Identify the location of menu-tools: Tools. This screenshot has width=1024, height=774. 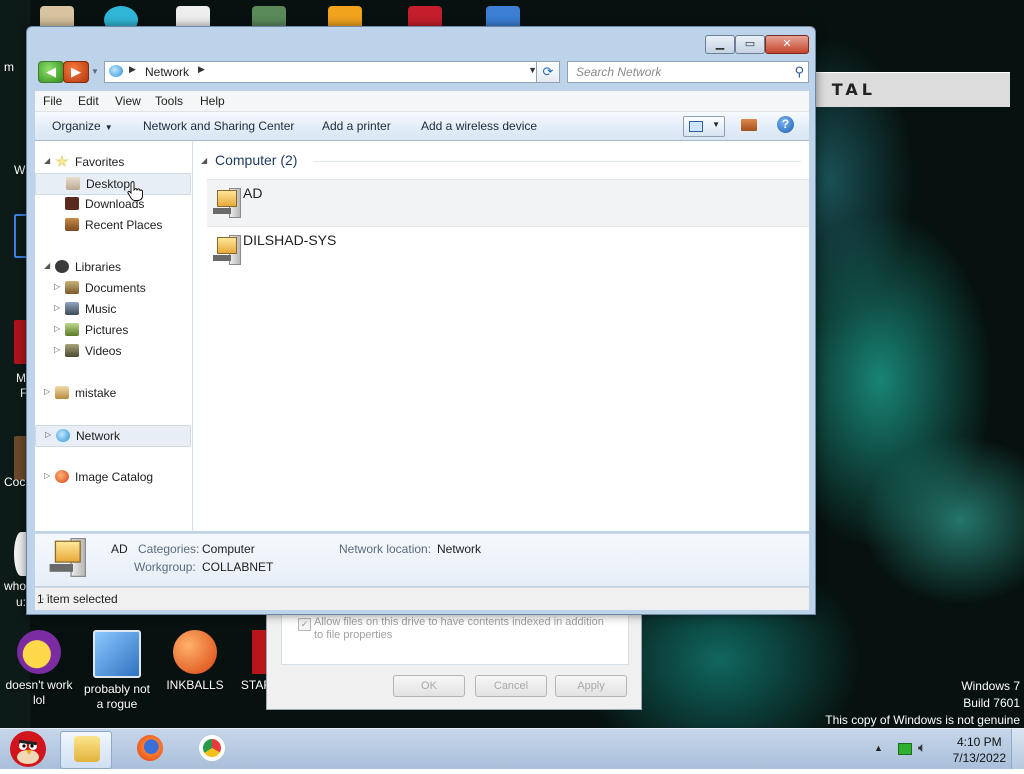
(169, 101).